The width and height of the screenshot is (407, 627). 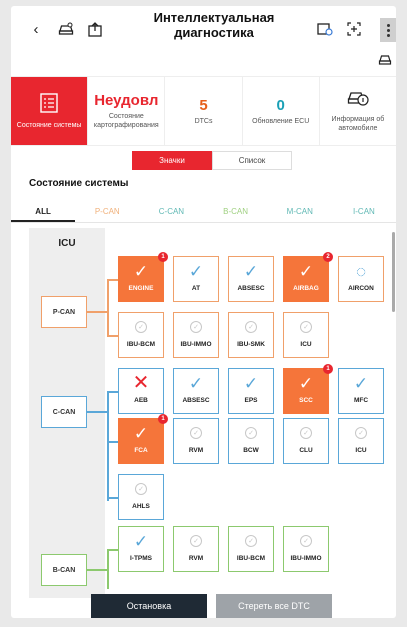 I want to click on tab-all: ALL, so click(x=43, y=211).